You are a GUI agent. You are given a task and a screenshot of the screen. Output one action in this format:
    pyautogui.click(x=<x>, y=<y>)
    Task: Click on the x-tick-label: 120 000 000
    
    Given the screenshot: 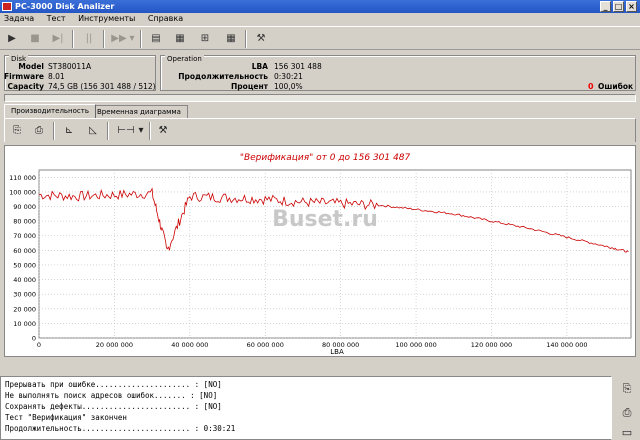 What is the action you would take?
    pyautogui.click(x=491, y=345)
    